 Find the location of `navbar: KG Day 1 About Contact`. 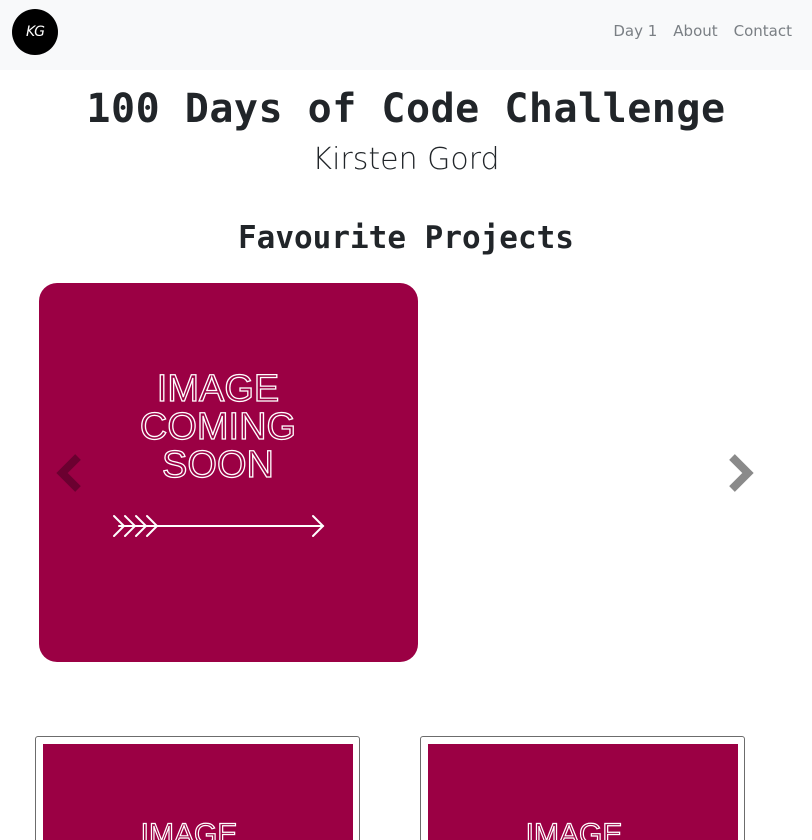

navbar: KG Day 1 About Contact is located at coordinates (406, 35).